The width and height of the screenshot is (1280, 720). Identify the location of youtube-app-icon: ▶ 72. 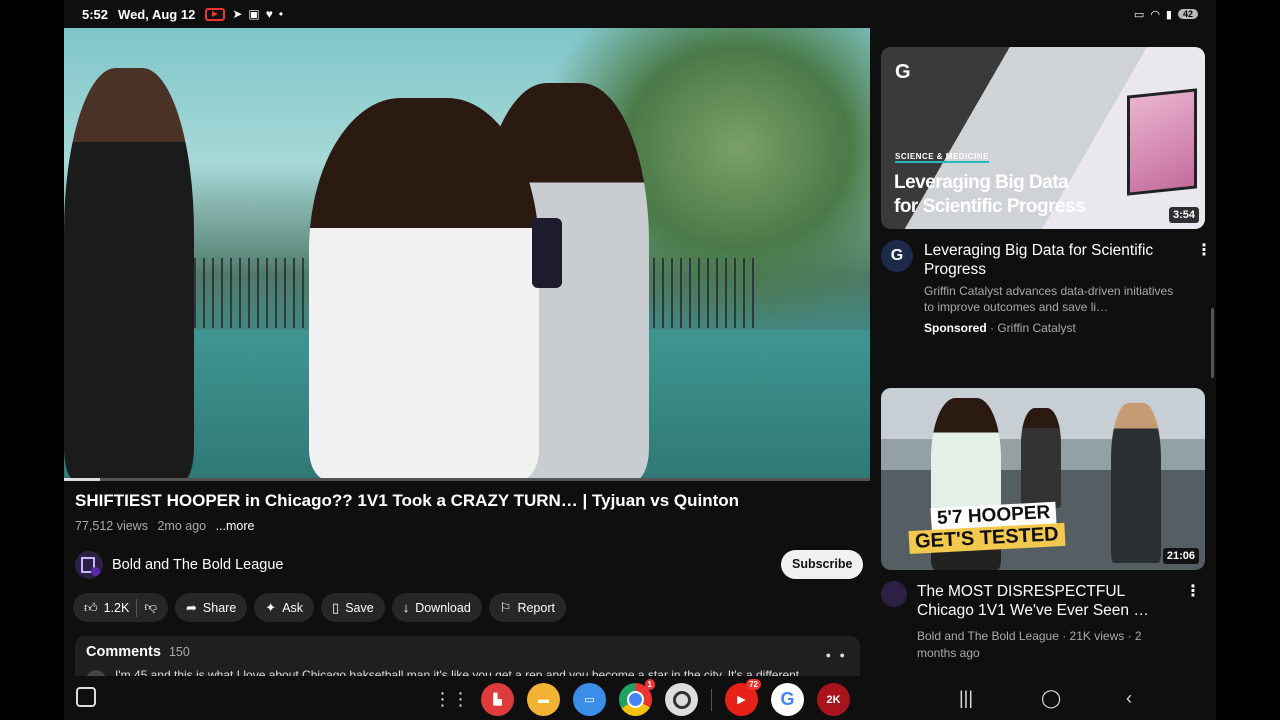
(743, 697).